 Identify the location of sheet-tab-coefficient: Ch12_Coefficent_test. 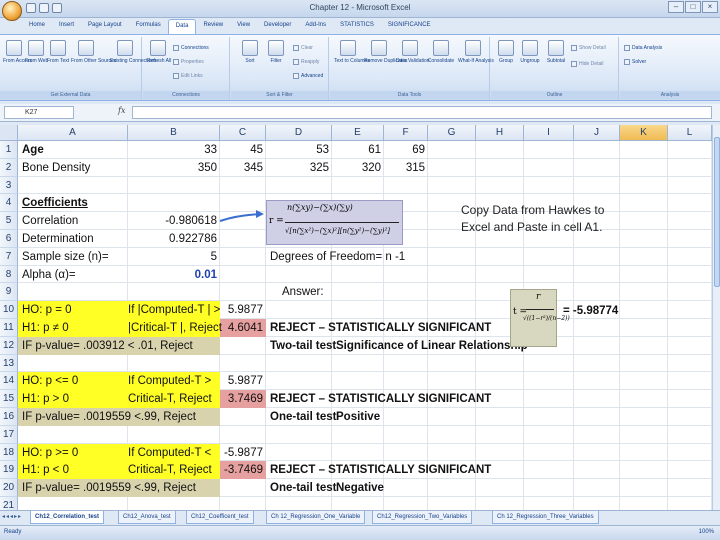
(220, 517).